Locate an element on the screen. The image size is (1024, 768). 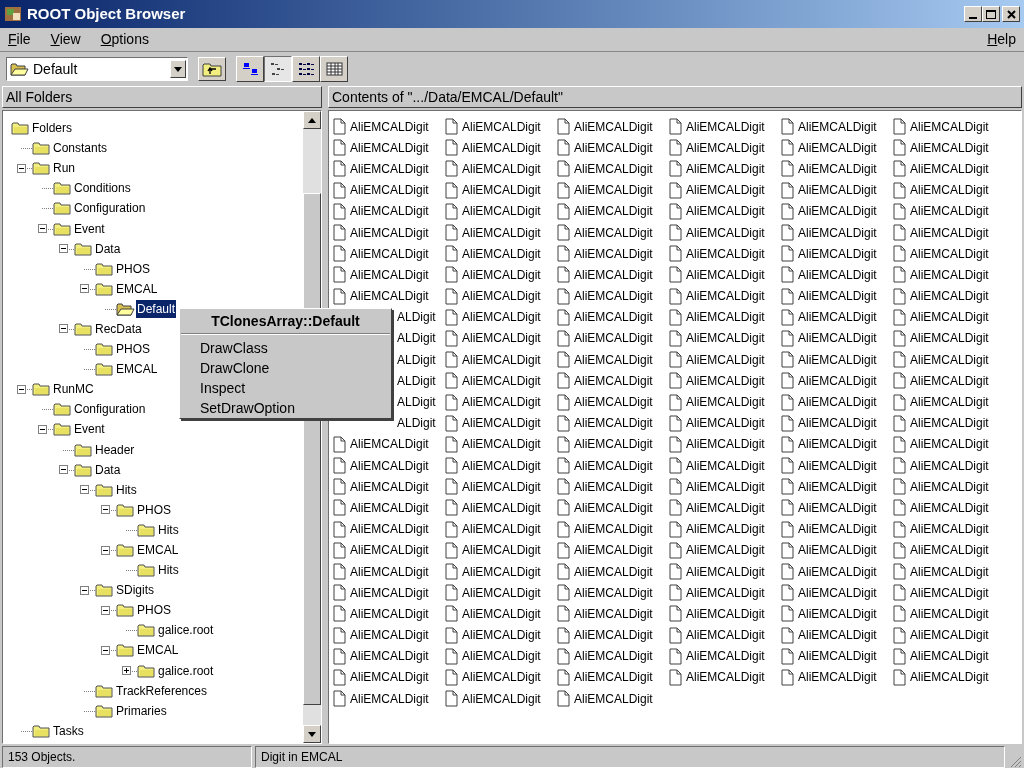
tree-item: Constants is located at coordinates (70, 148).